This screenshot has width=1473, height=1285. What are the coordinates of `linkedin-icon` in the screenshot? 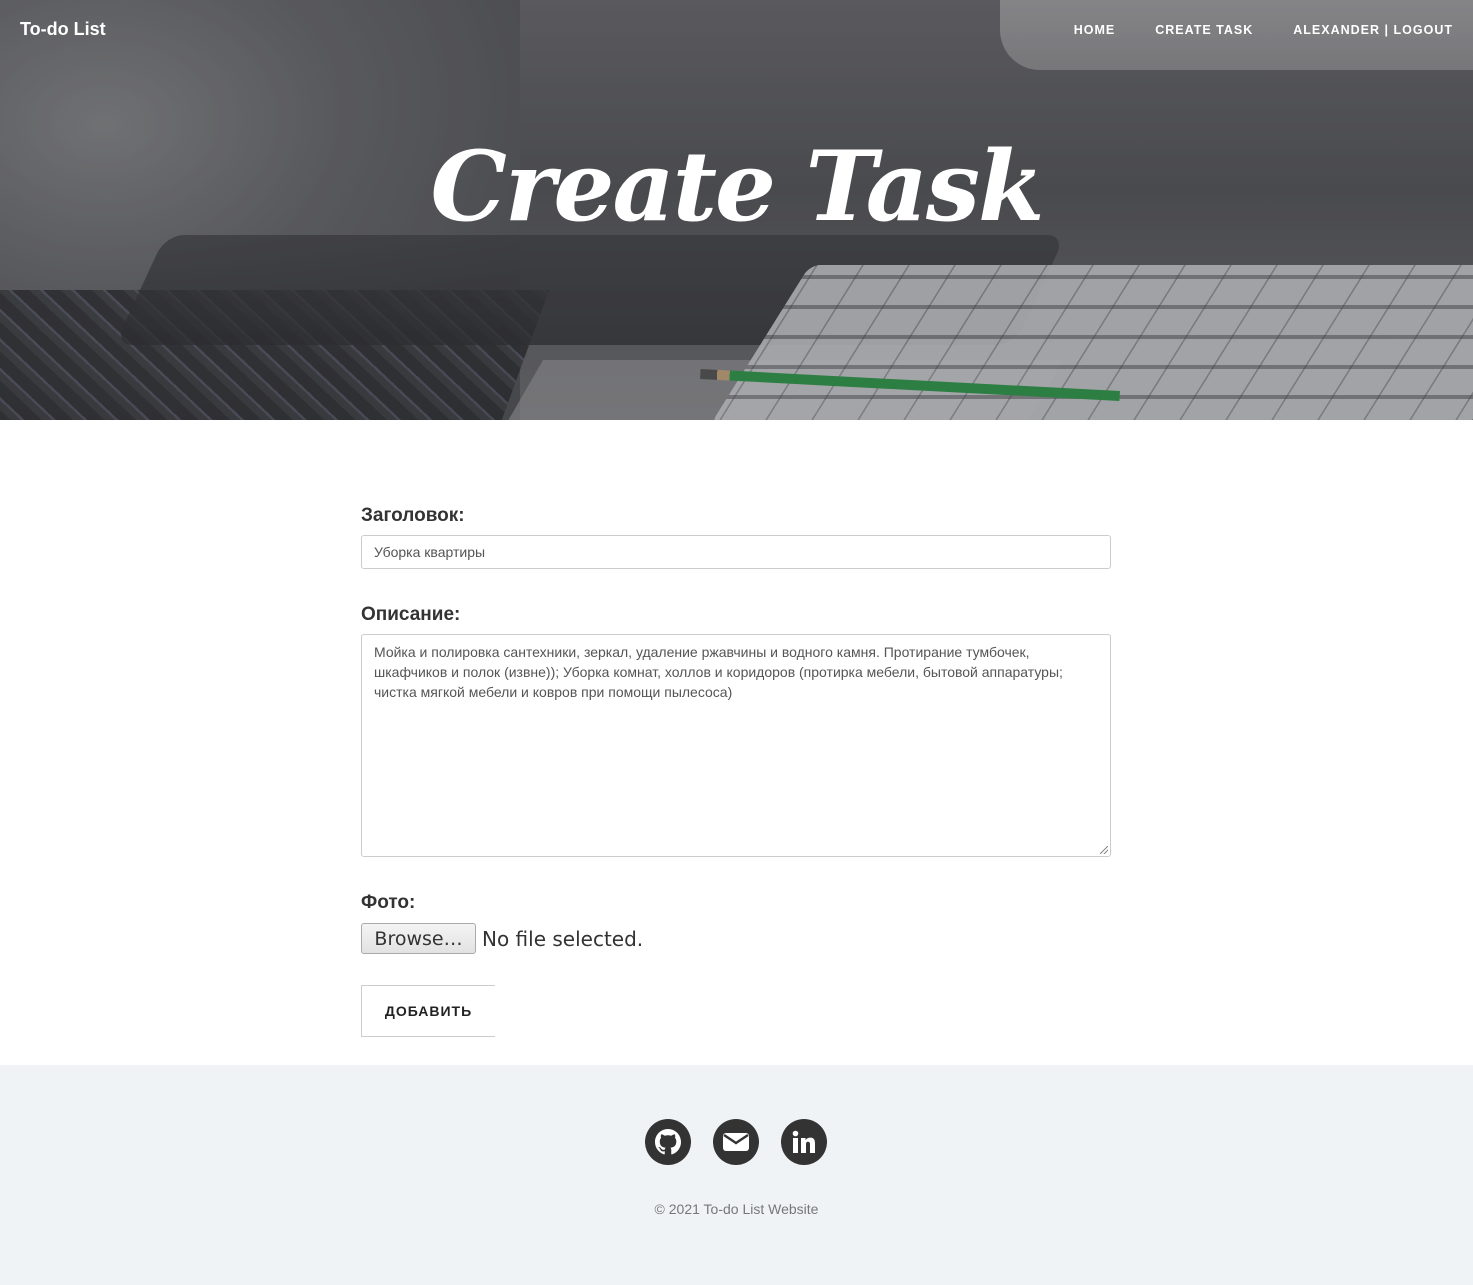 It's located at (803, 1141).